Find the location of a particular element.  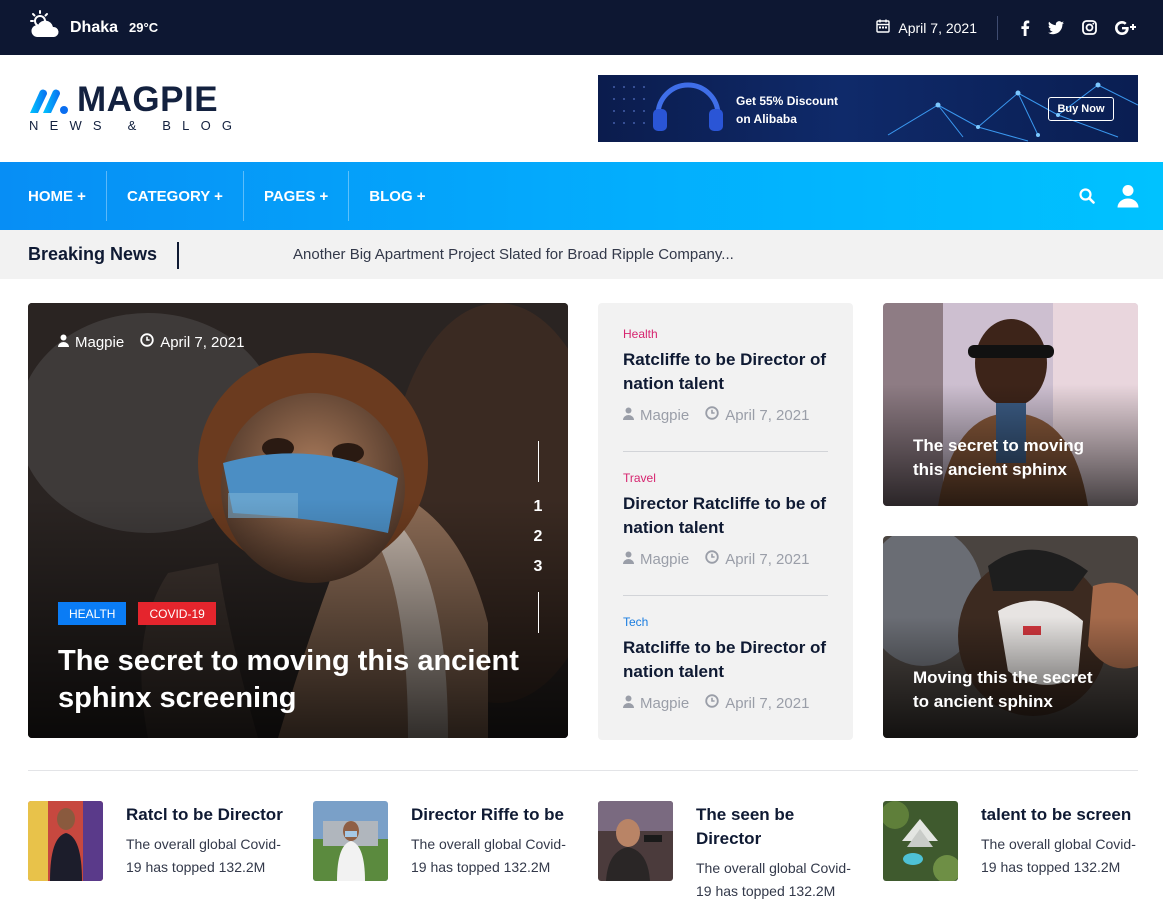

mini-post-title: talent to be screen is located at coordinates (1061, 815).